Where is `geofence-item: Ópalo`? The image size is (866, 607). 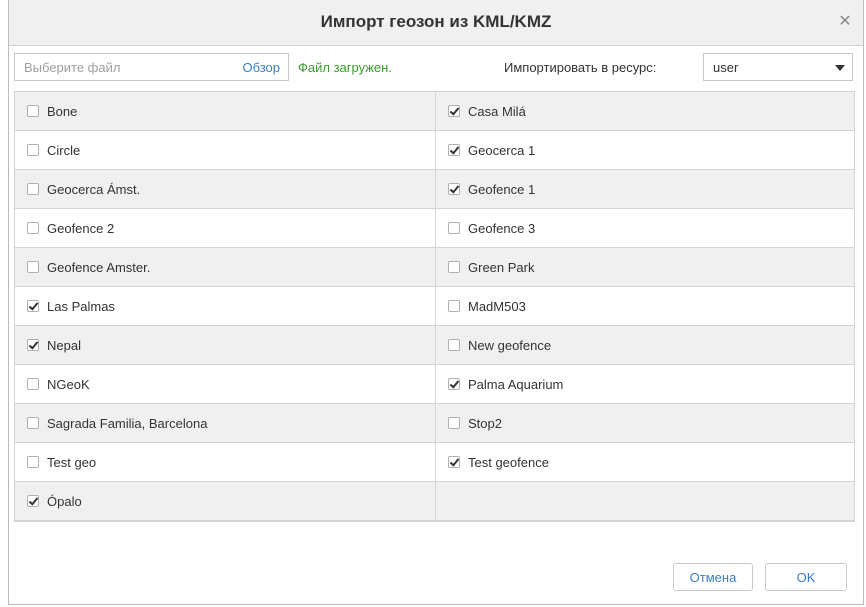 geofence-item: Ópalo is located at coordinates (225, 501).